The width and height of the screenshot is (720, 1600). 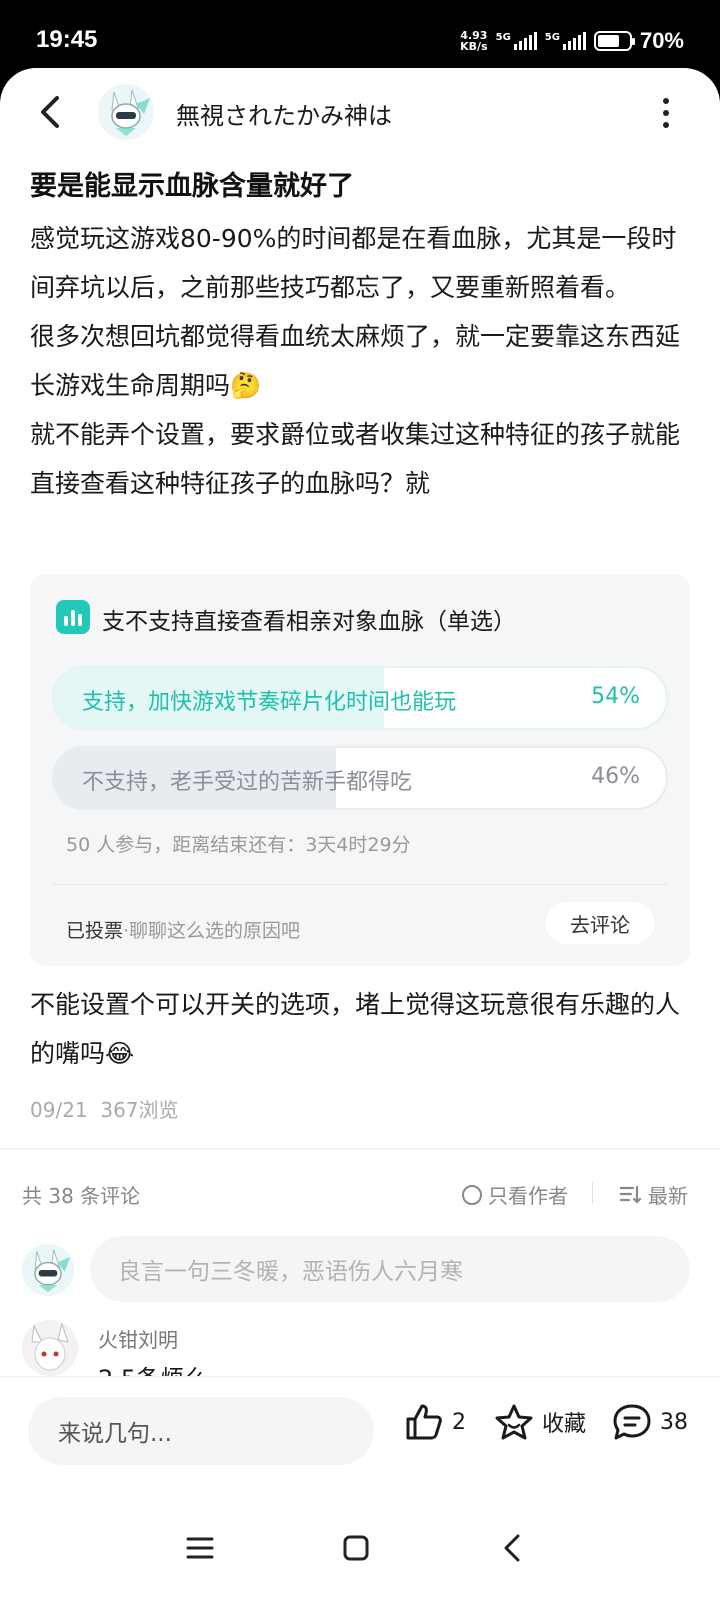 I want to click on poll-meta: 50 人参与，距离结束还有：3天4时29分, so click(x=238, y=845).